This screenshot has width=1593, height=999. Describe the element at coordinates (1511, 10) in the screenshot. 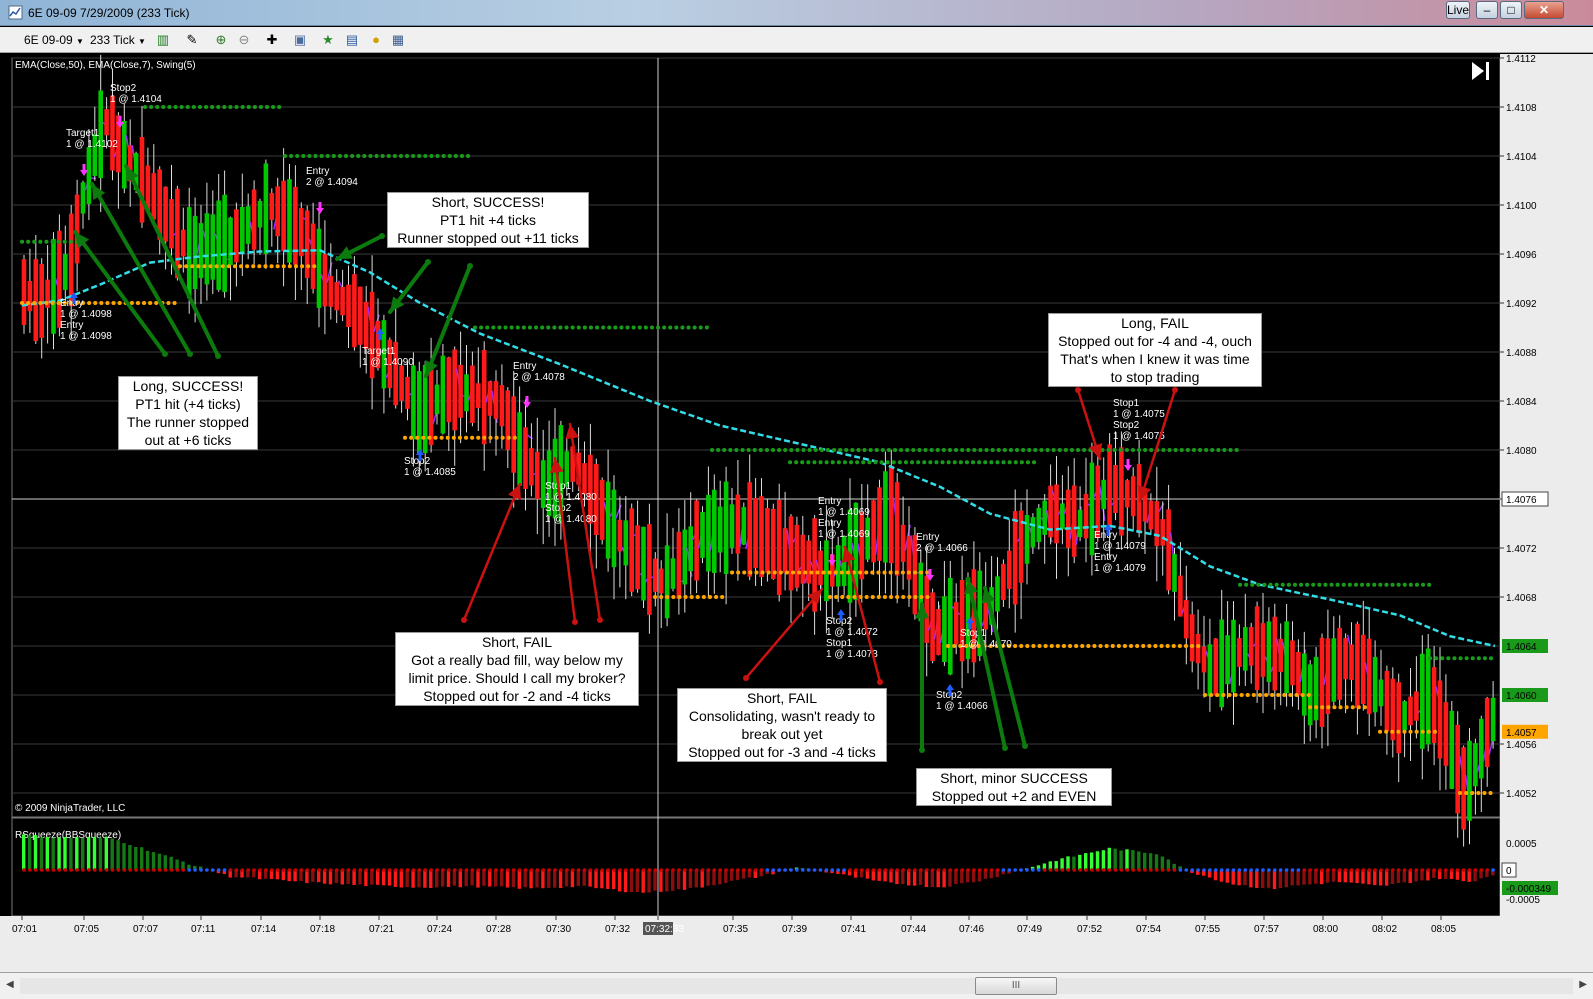

I see `maximize-button: □` at that location.